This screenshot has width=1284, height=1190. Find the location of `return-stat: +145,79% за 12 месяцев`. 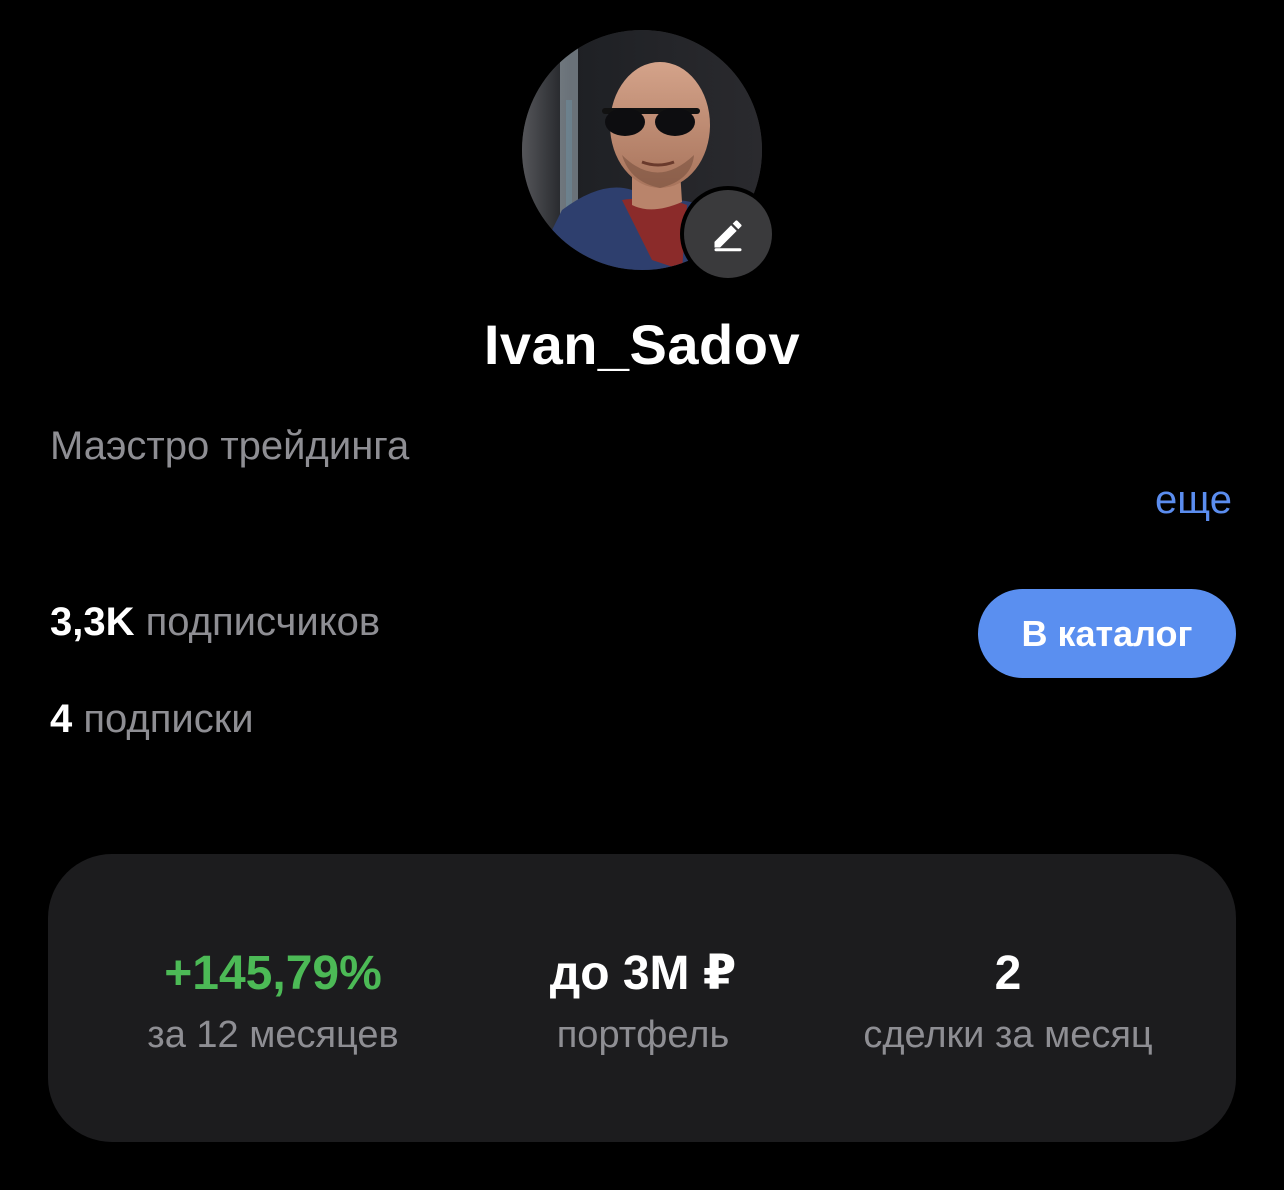

return-stat: +145,79% за 12 месяцев is located at coordinates (273, 1001).